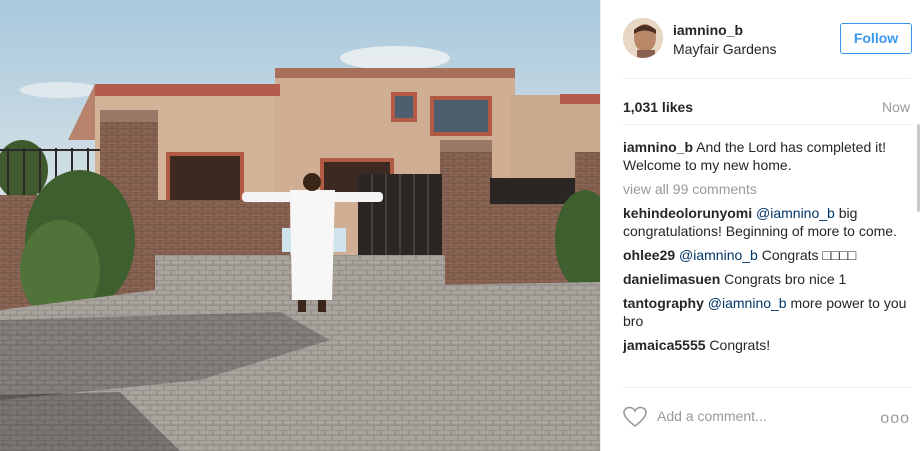 The width and height of the screenshot is (921, 451). Describe the element at coordinates (807, 255) in the screenshot. I see `comment-text: Congrats □□□□` at that location.